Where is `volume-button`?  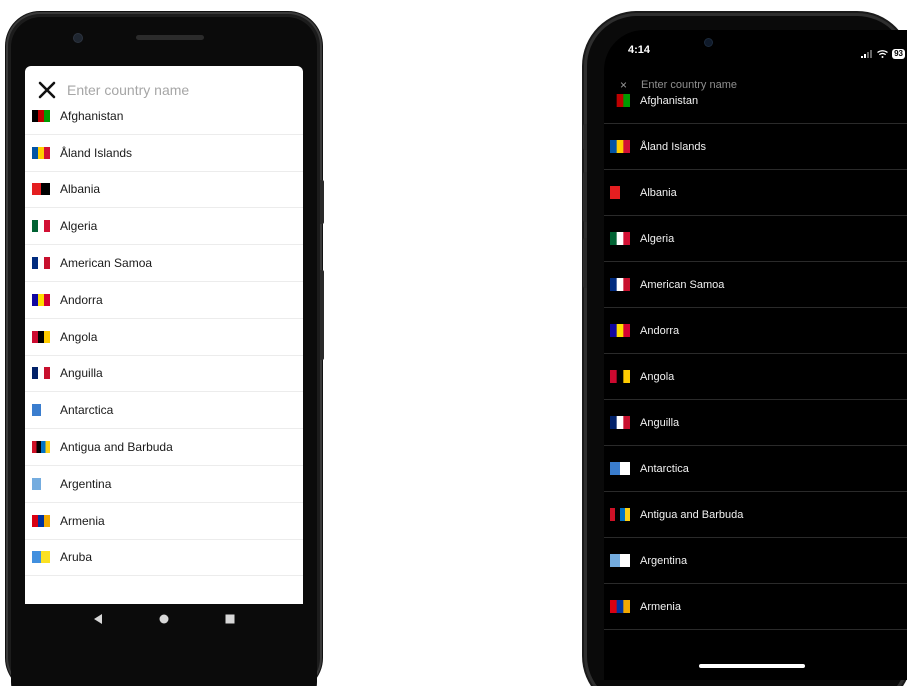 volume-button is located at coordinates (322, 315).